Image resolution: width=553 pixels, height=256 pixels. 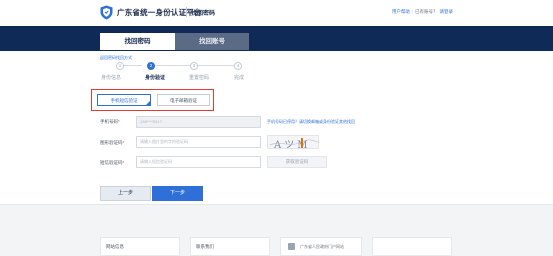 I want to click on step-2-circle: 2, so click(x=151, y=66).